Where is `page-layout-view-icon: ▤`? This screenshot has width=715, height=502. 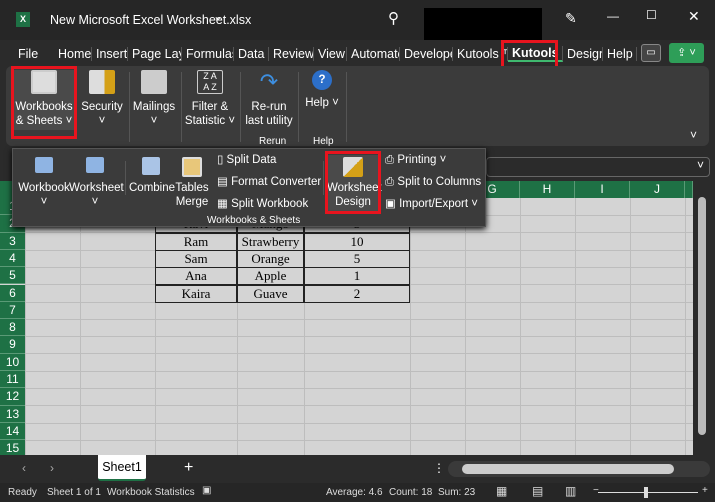
page-layout-view-icon: ▤ is located at coordinates (537, 491).